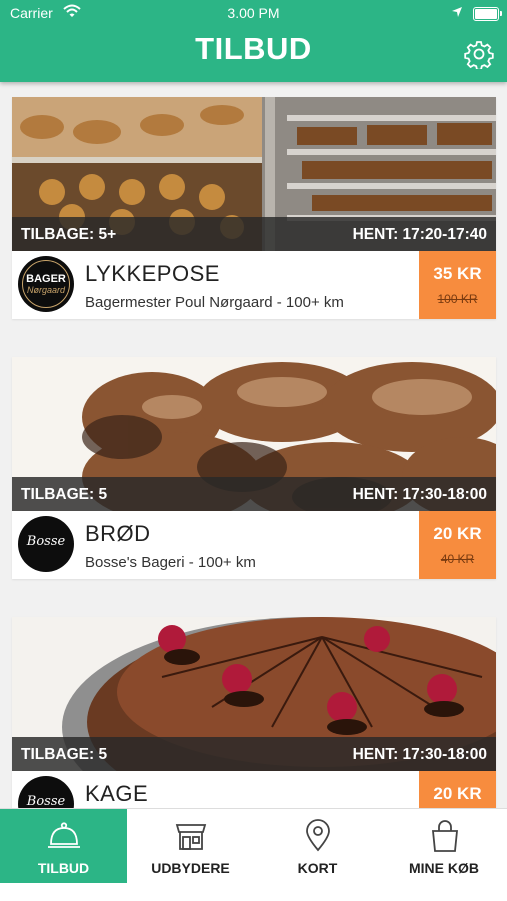 The image size is (507, 901). Describe the element at coordinates (118, 533) in the screenshot. I see `offer-name: BRØD` at that location.